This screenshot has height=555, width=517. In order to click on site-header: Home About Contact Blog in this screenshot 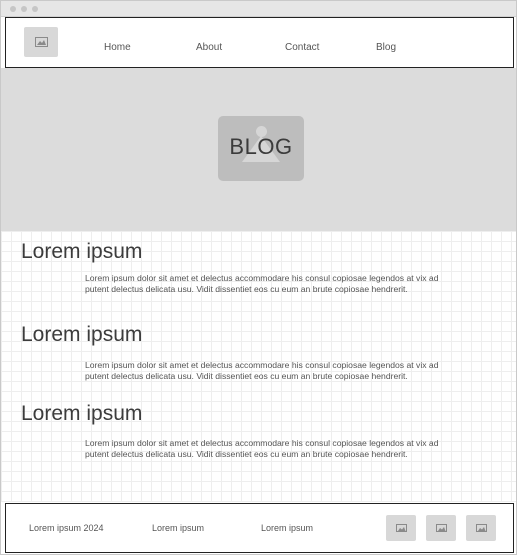, I will do `click(259, 42)`.